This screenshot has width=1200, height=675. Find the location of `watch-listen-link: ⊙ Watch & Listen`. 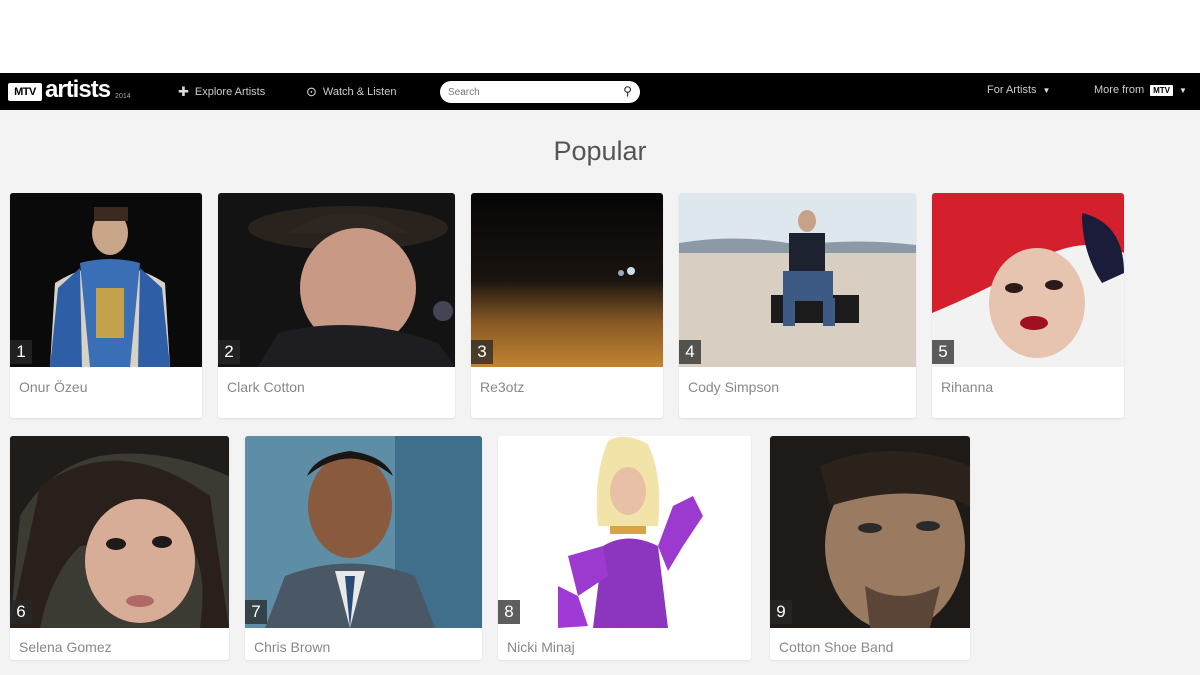

watch-listen-link: ⊙ Watch & Listen is located at coordinates (351, 92).